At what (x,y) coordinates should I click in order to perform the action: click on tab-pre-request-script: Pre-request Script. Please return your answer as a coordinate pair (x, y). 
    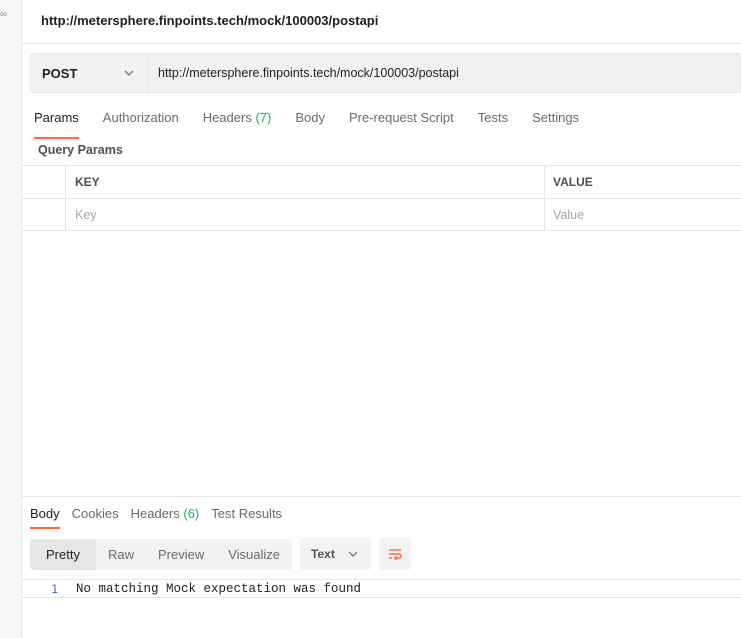
    Looking at the image, I should click on (401, 121).